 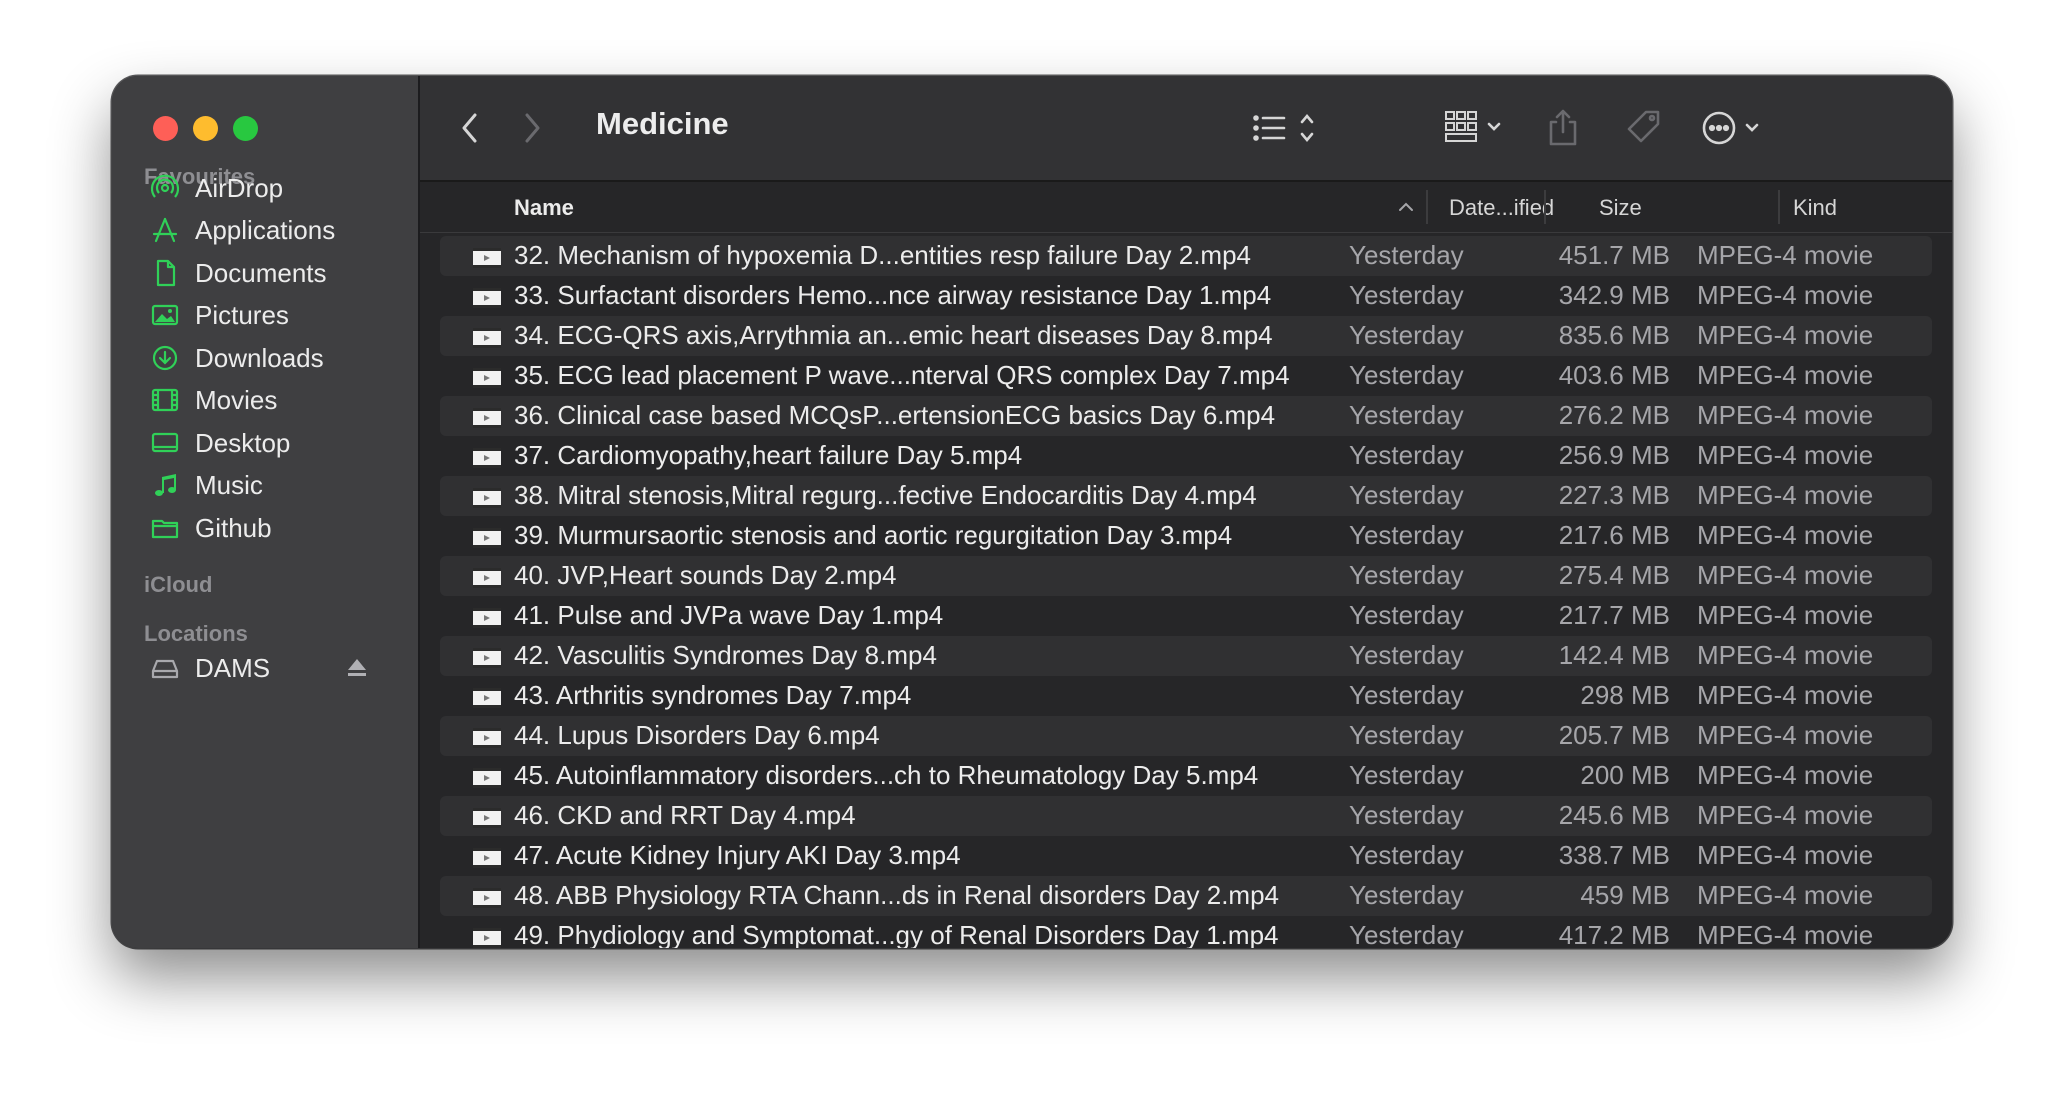 I want to click on zoom-button, so click(x=245, y=128).